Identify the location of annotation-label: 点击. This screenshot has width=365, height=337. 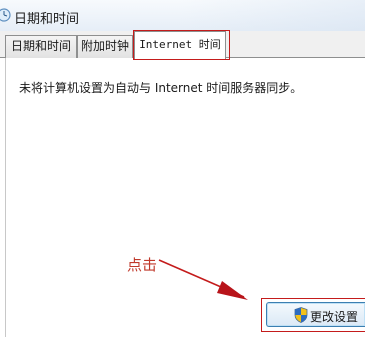
(142, 265).